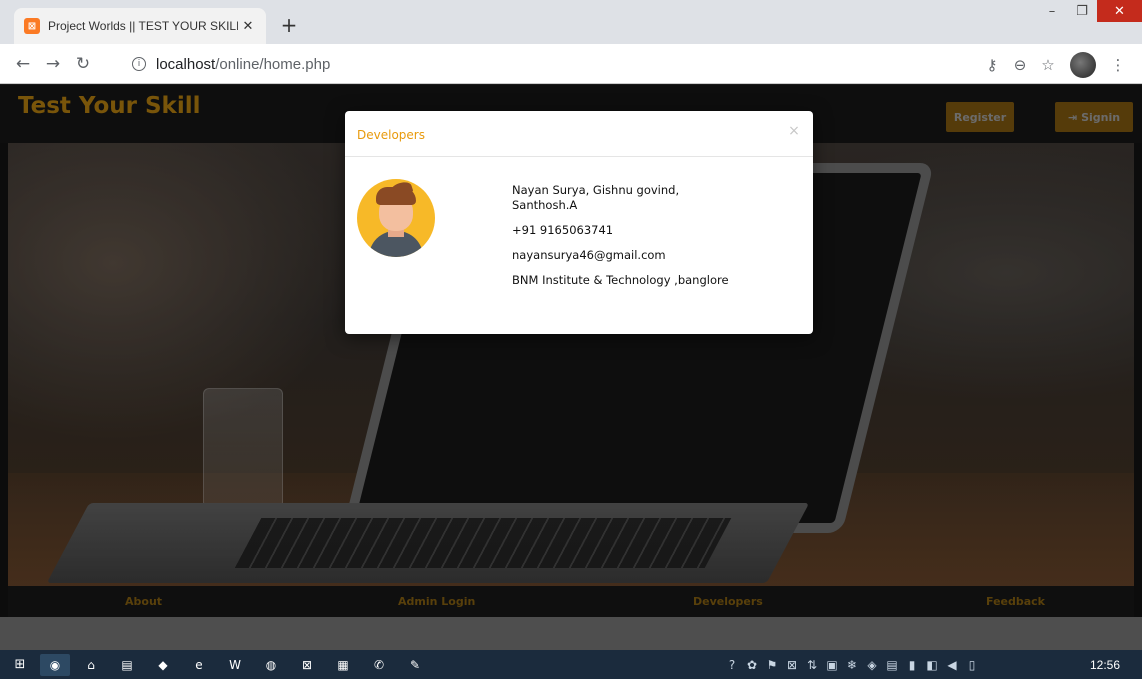 The image size is (1142, 679). What do you see at coordinates (20, 665) in the screenshot?
I see `start-button: ⊞` at bounding box center [20, 665].